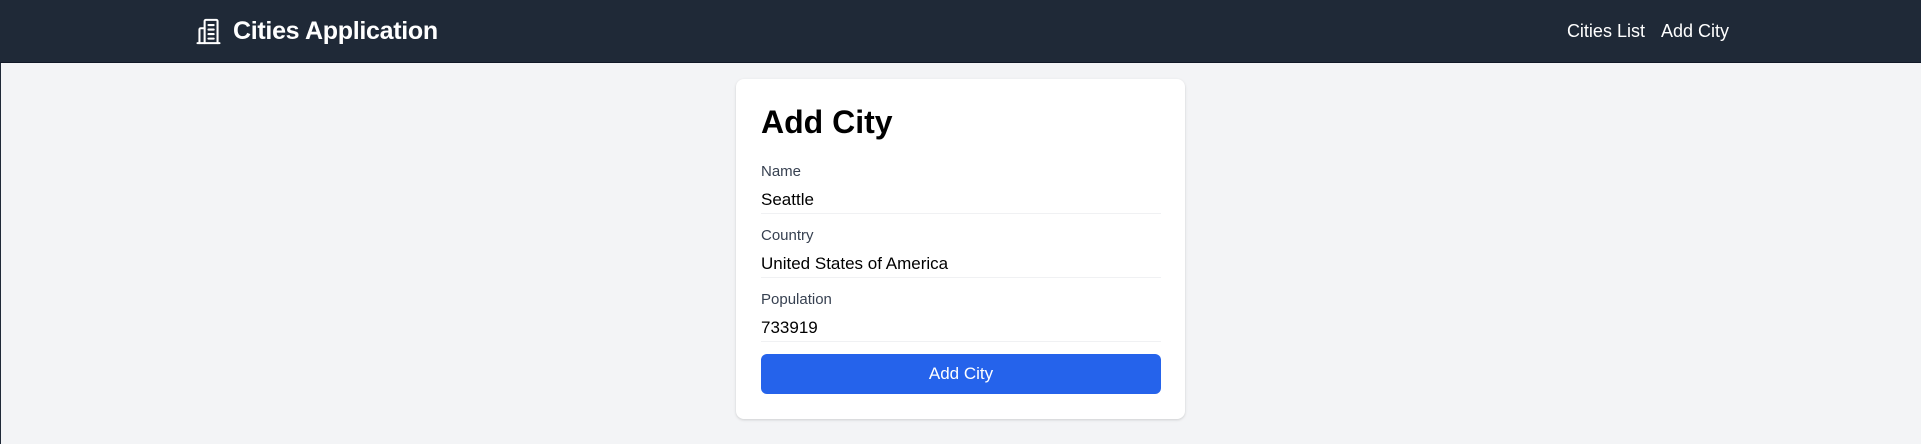  I want to click on country-field-group: Country, so click(961, 252).